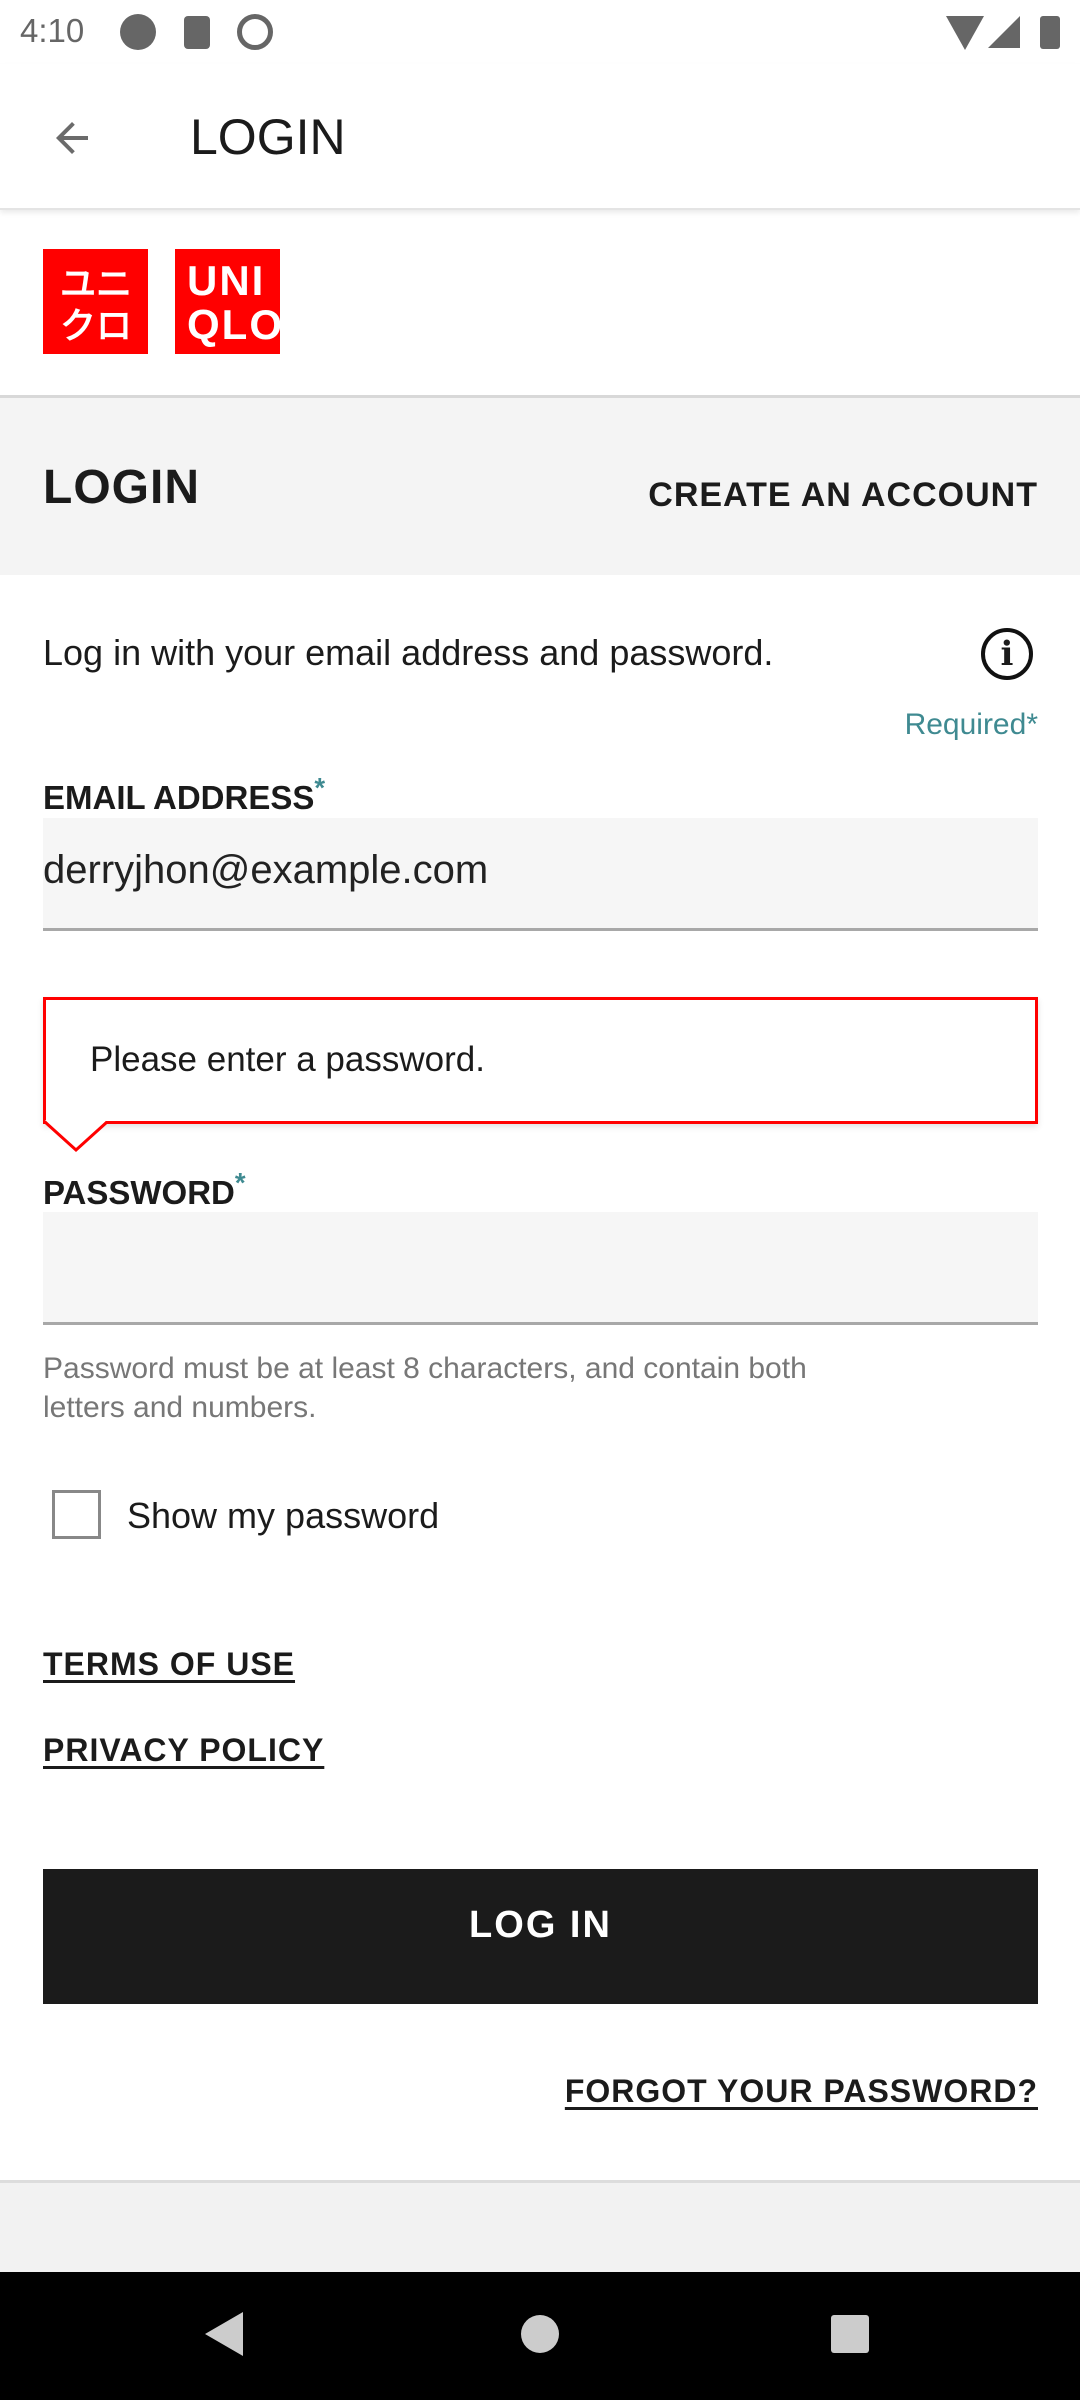 This screenshot has height=2400, width=1080. I want to click on footer-area, so click(540, 2226).